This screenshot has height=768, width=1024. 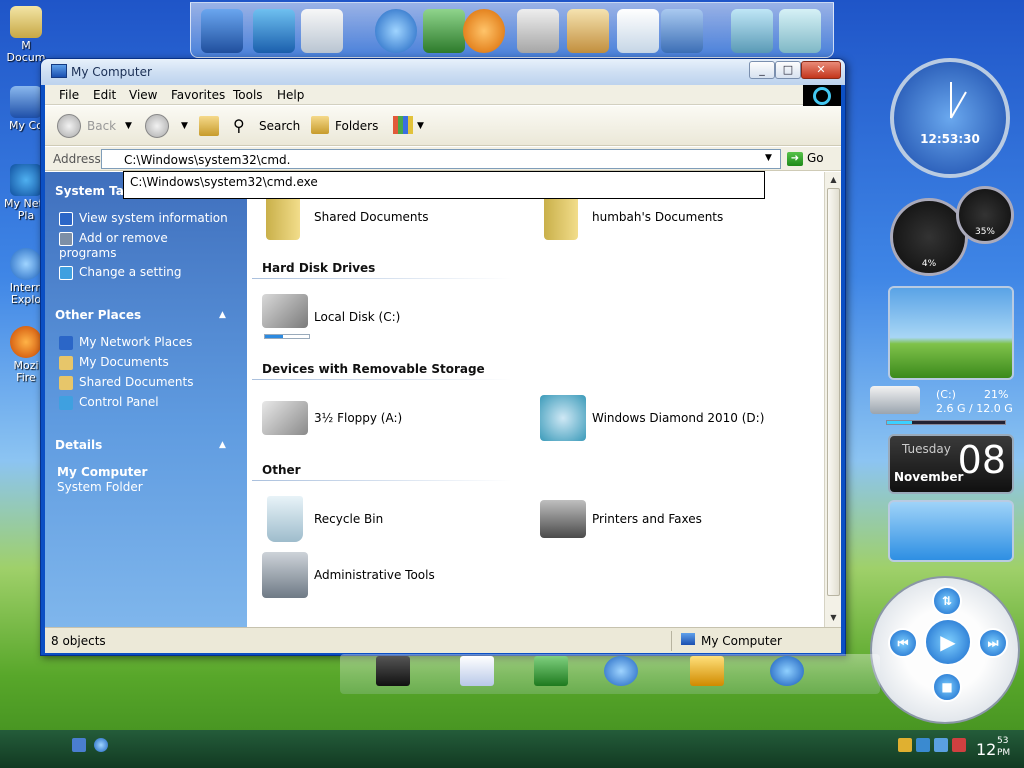 What do you see at coordinates (682, 31) in the screenshot?
I see `dock-settings-icon` at bounding box center [682, 31].